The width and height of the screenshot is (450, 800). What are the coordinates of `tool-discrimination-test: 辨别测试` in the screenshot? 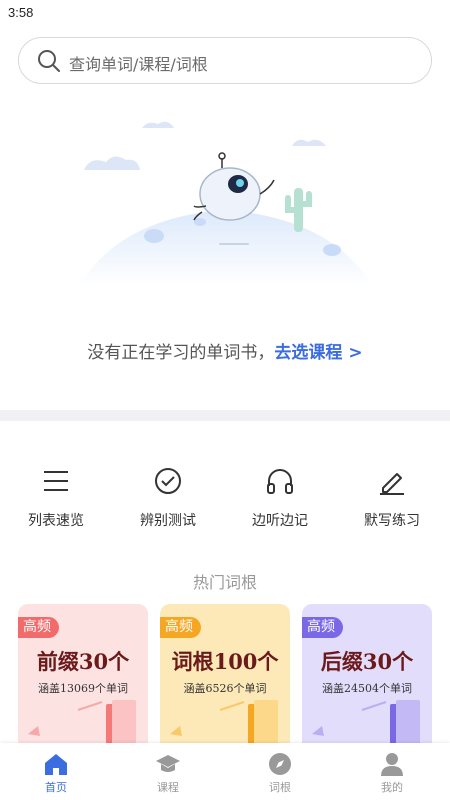 It's located at (168, 496).